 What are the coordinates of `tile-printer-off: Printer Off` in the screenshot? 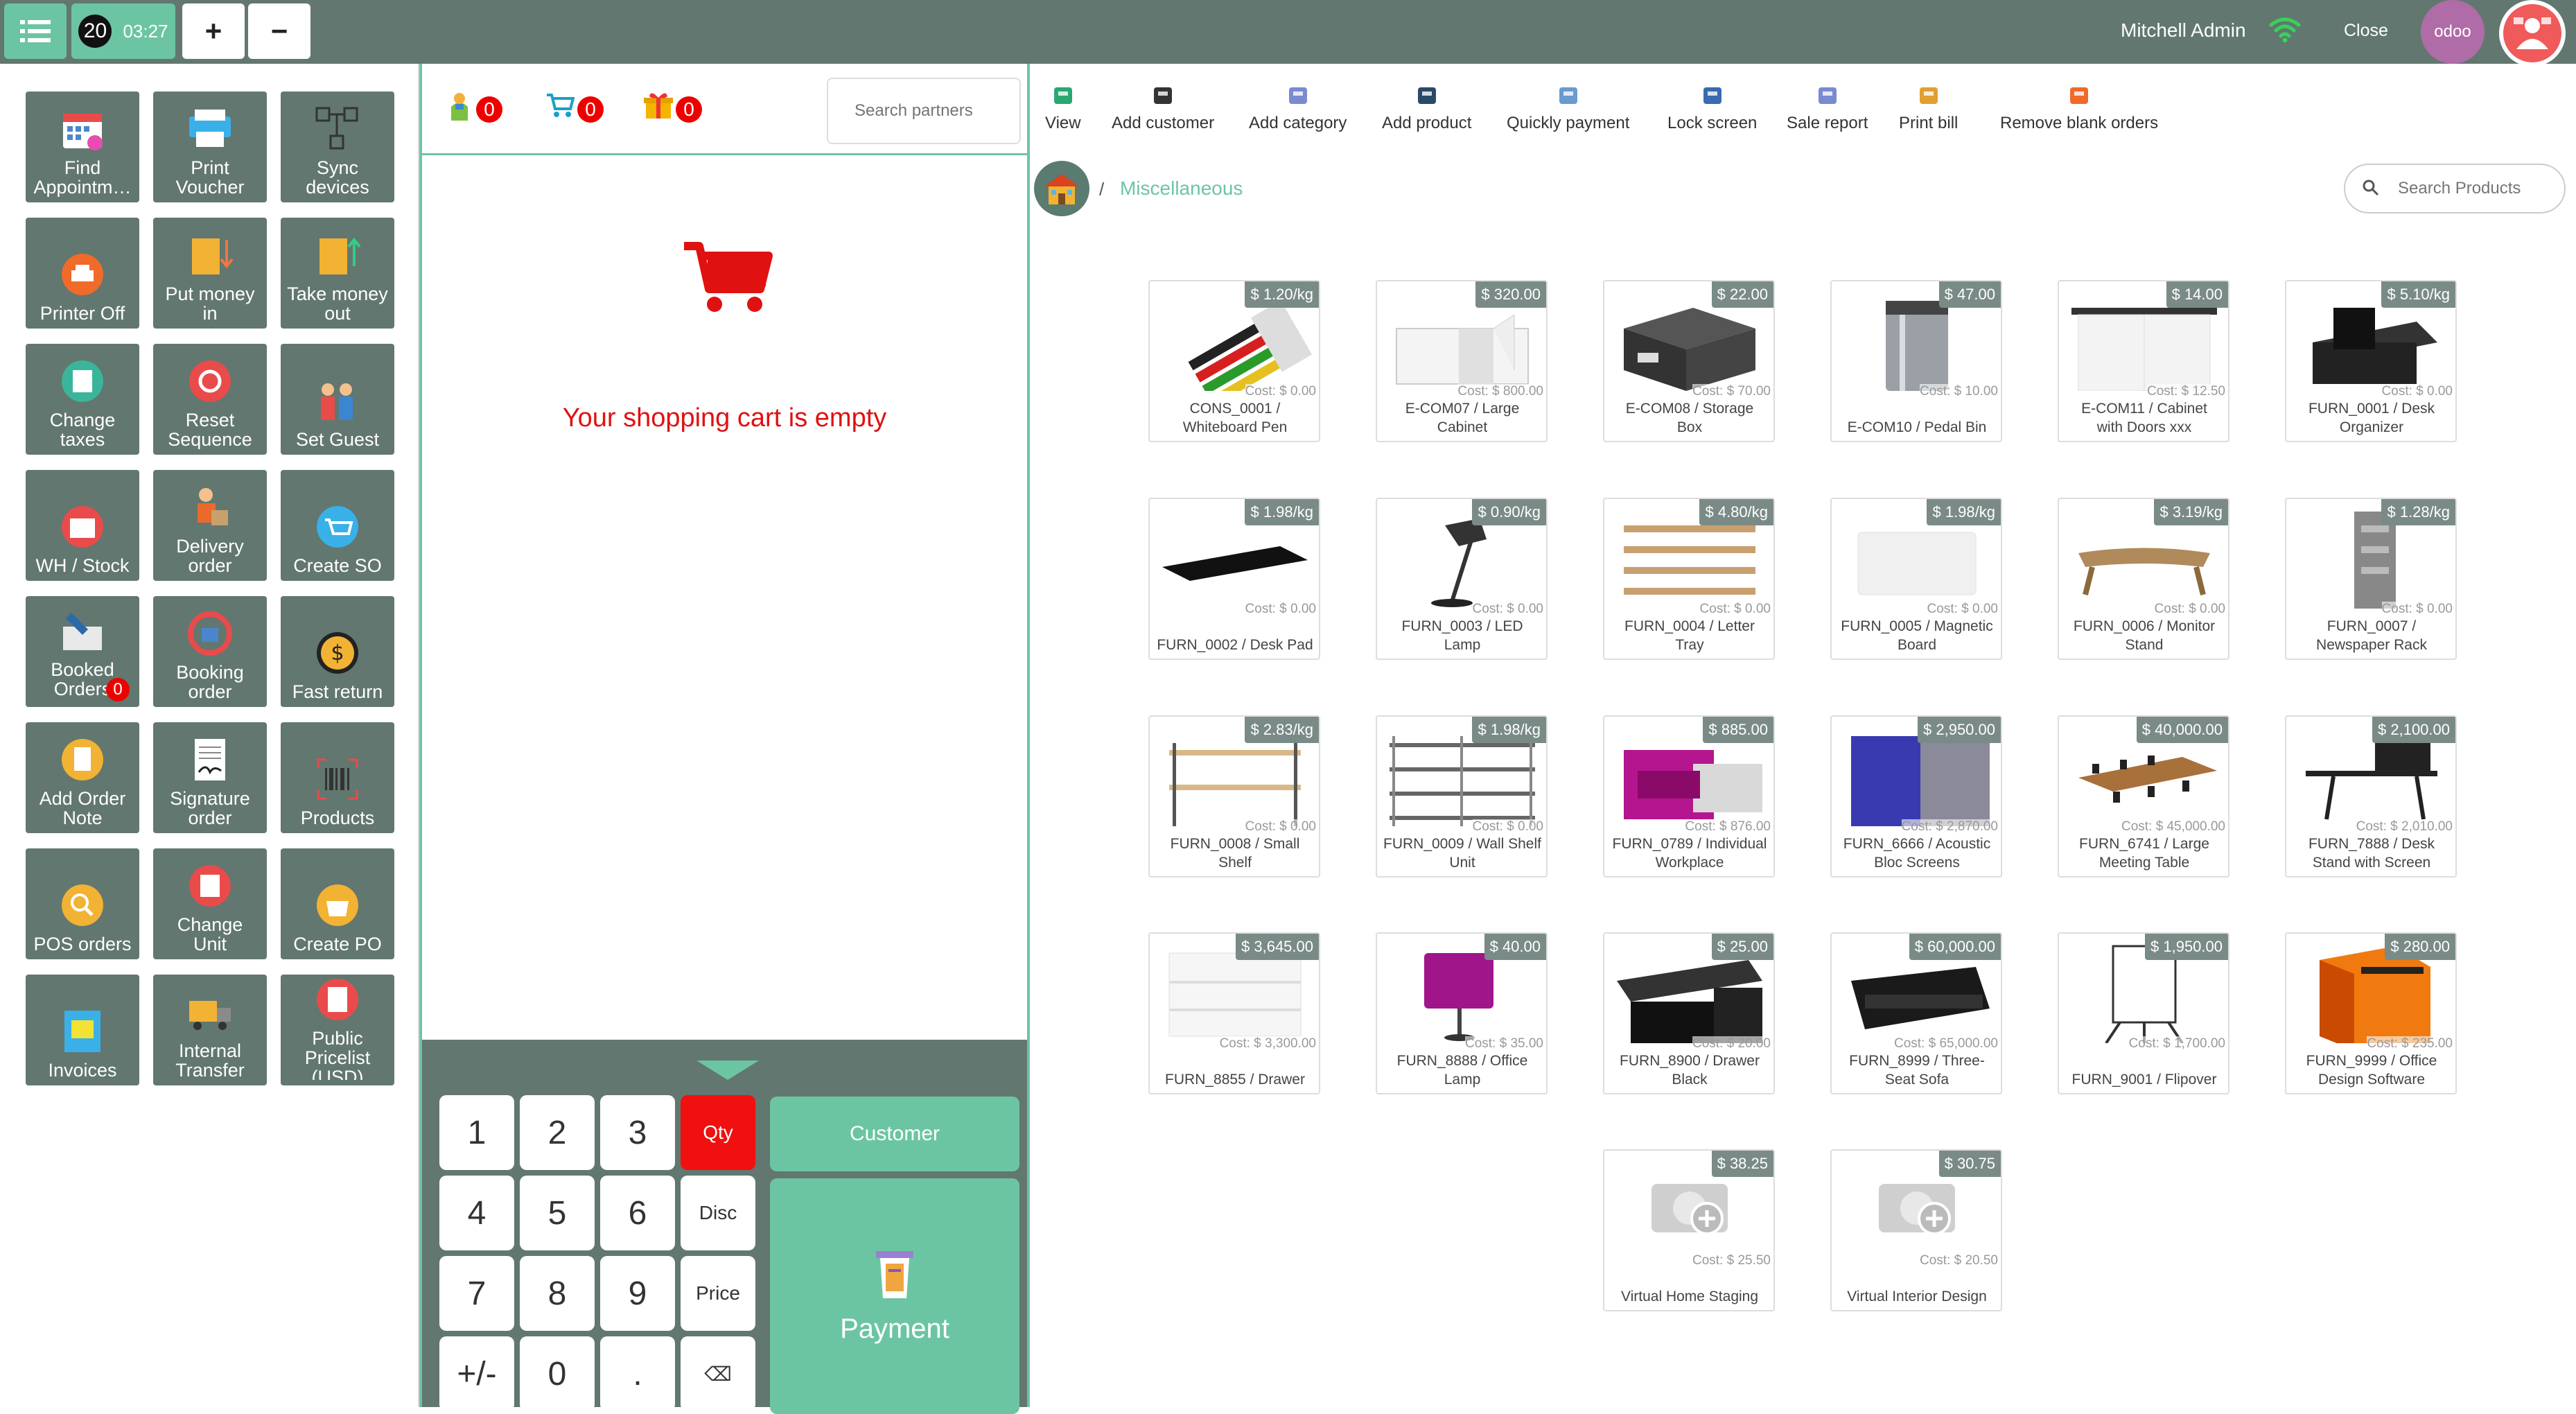 It's located at (82, 273).